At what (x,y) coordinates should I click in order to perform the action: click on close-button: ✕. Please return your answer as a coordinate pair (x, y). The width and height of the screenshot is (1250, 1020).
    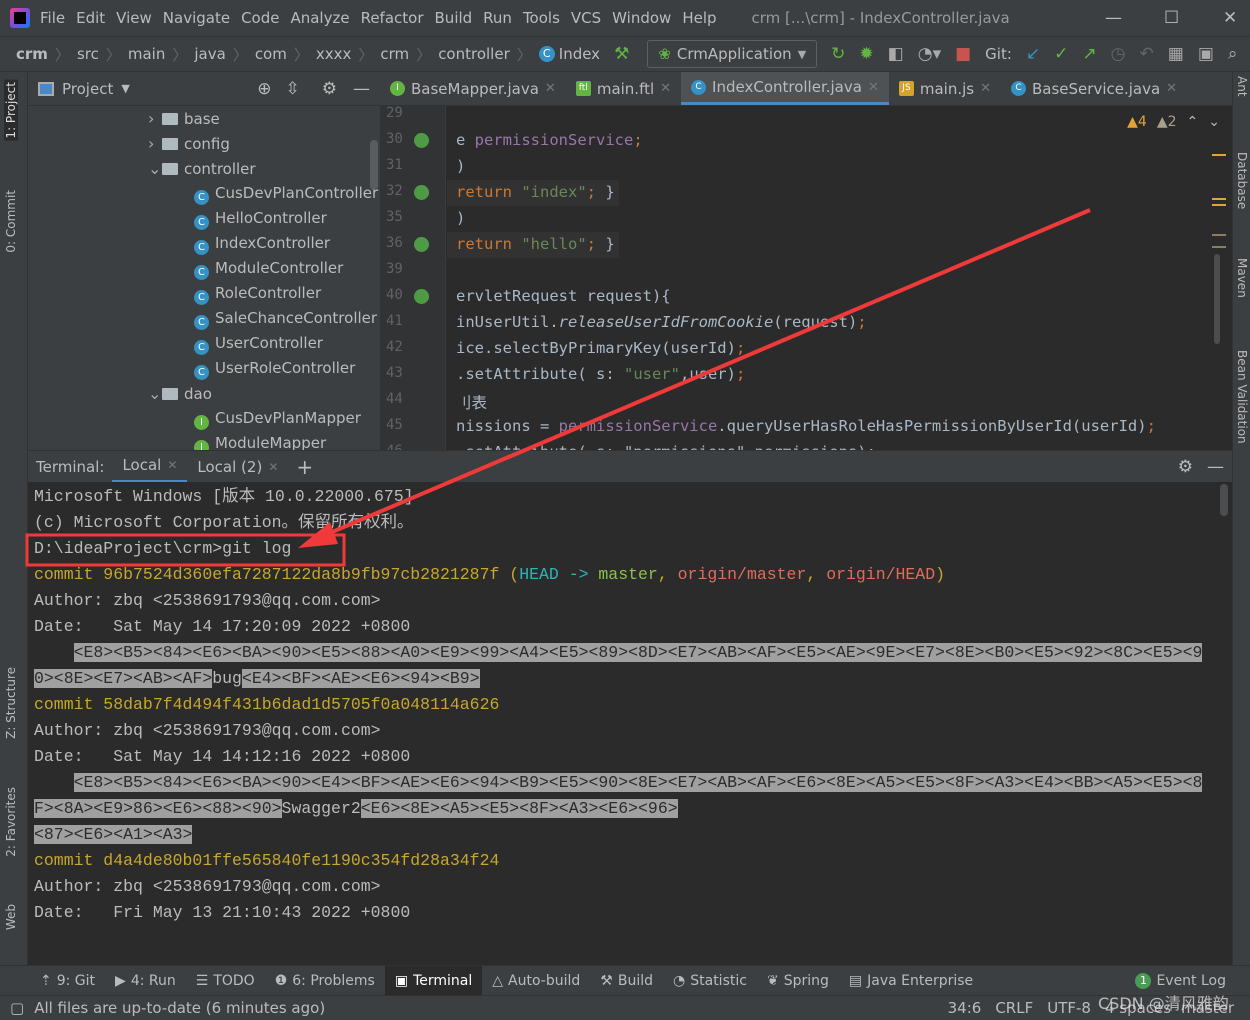
    Looking at the image, I should click on (1230, 18).